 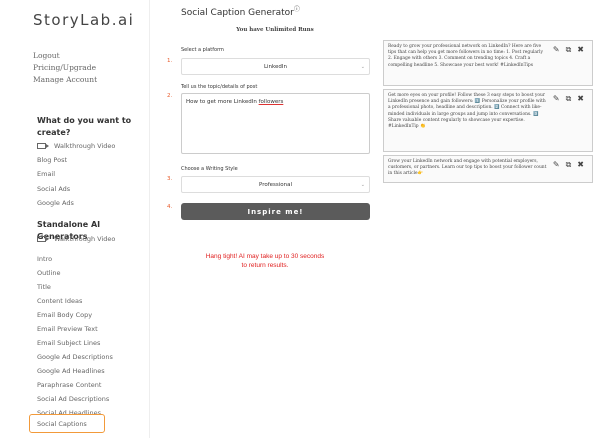 What do you see at coordinates (202, 50) in the screenshot?
I see `platform-label: Select a platform` at bounding box center [202, 50].